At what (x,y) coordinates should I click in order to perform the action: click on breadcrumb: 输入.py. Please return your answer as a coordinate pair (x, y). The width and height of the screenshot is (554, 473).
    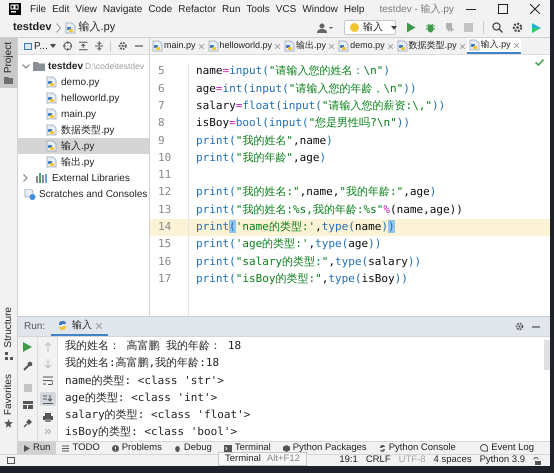
    Looking at the image, I should click on (97, 27).